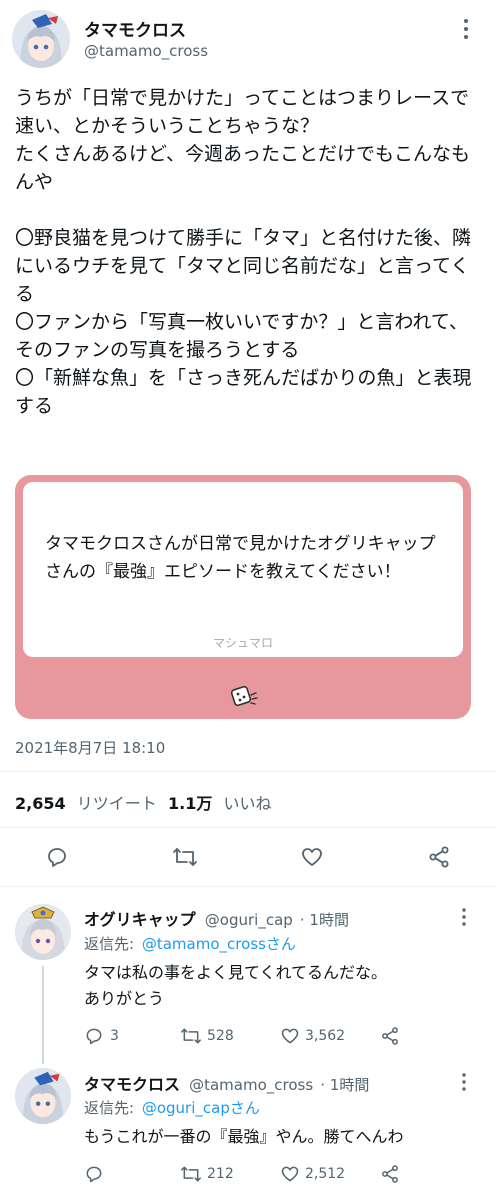 The width and height of the screenshot is (496, 1200). I want to click on more-options-icon, so click(466, 29).